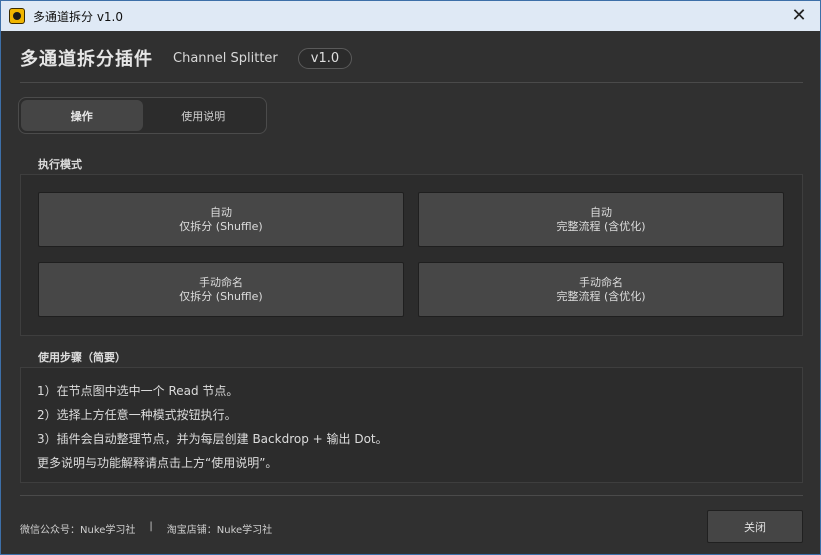 This screenshot has width=821, height=555. What do you see at coordinates (78, 16) in the screenshot?
I see `window-title: 多通道拆分 v1.0` at bounding box center [78, 16].